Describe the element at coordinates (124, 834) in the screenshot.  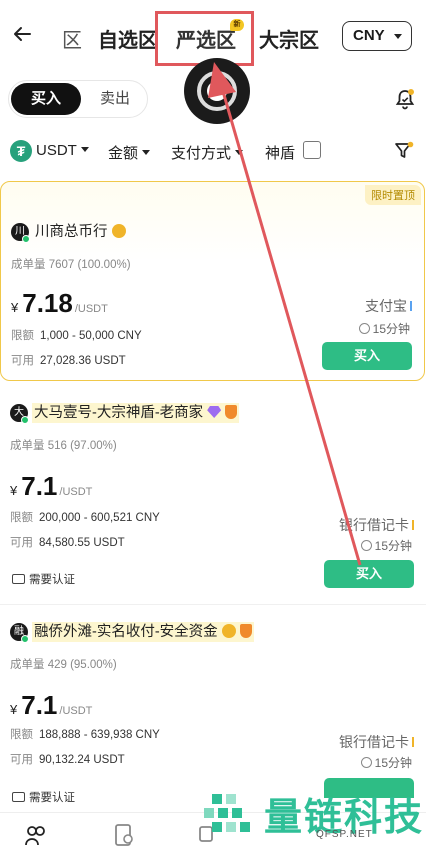
I see `orders-icon` at that location.